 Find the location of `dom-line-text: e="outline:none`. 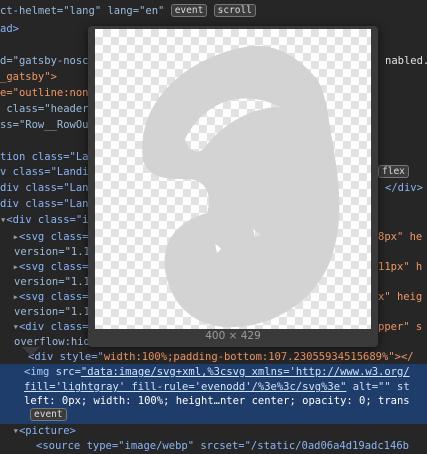

dom-line-text: e="outline:none is located at coordinates (47, 93).